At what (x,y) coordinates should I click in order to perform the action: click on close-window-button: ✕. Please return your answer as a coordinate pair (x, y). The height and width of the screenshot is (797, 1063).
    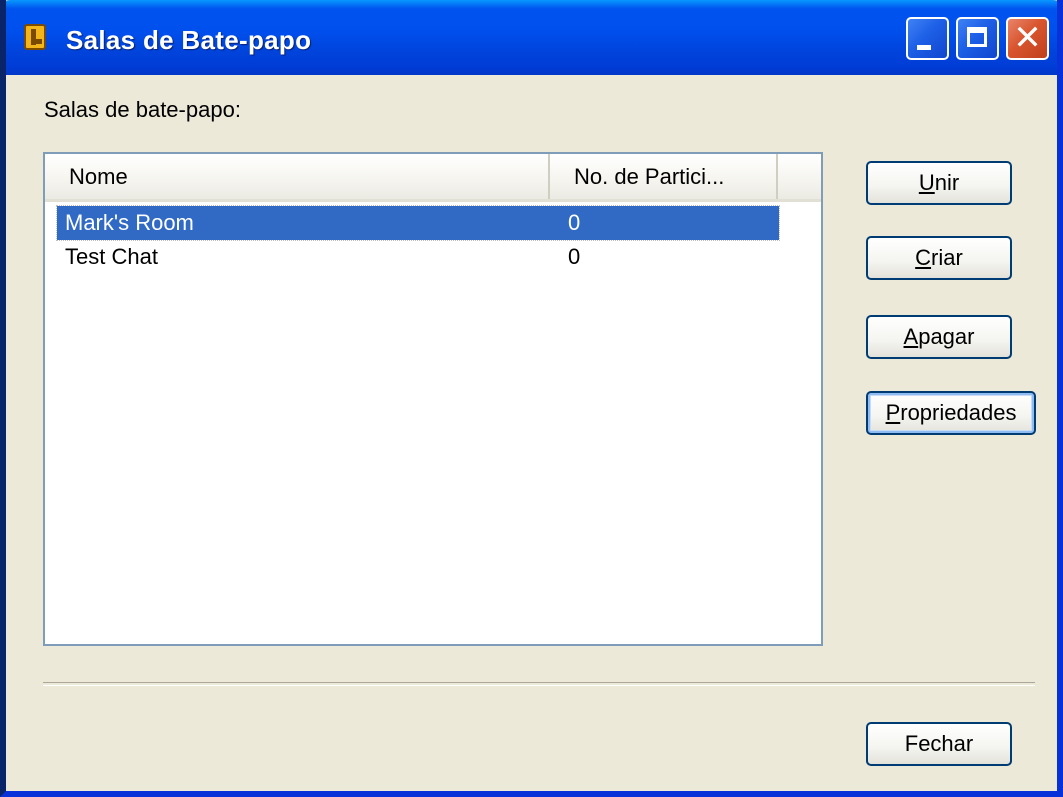
    Looking at the image, I should click on (1027, 38).